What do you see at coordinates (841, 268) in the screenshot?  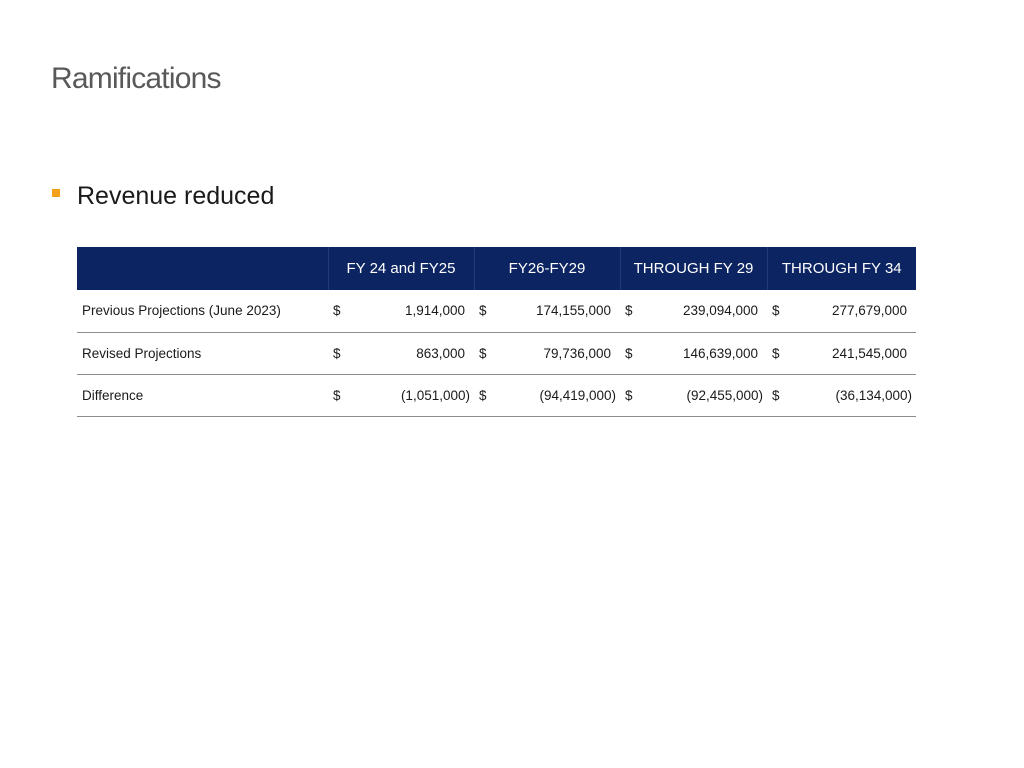 I see `header-through-fy34: THROUGH FY 34` at bounding box center [841, 268].